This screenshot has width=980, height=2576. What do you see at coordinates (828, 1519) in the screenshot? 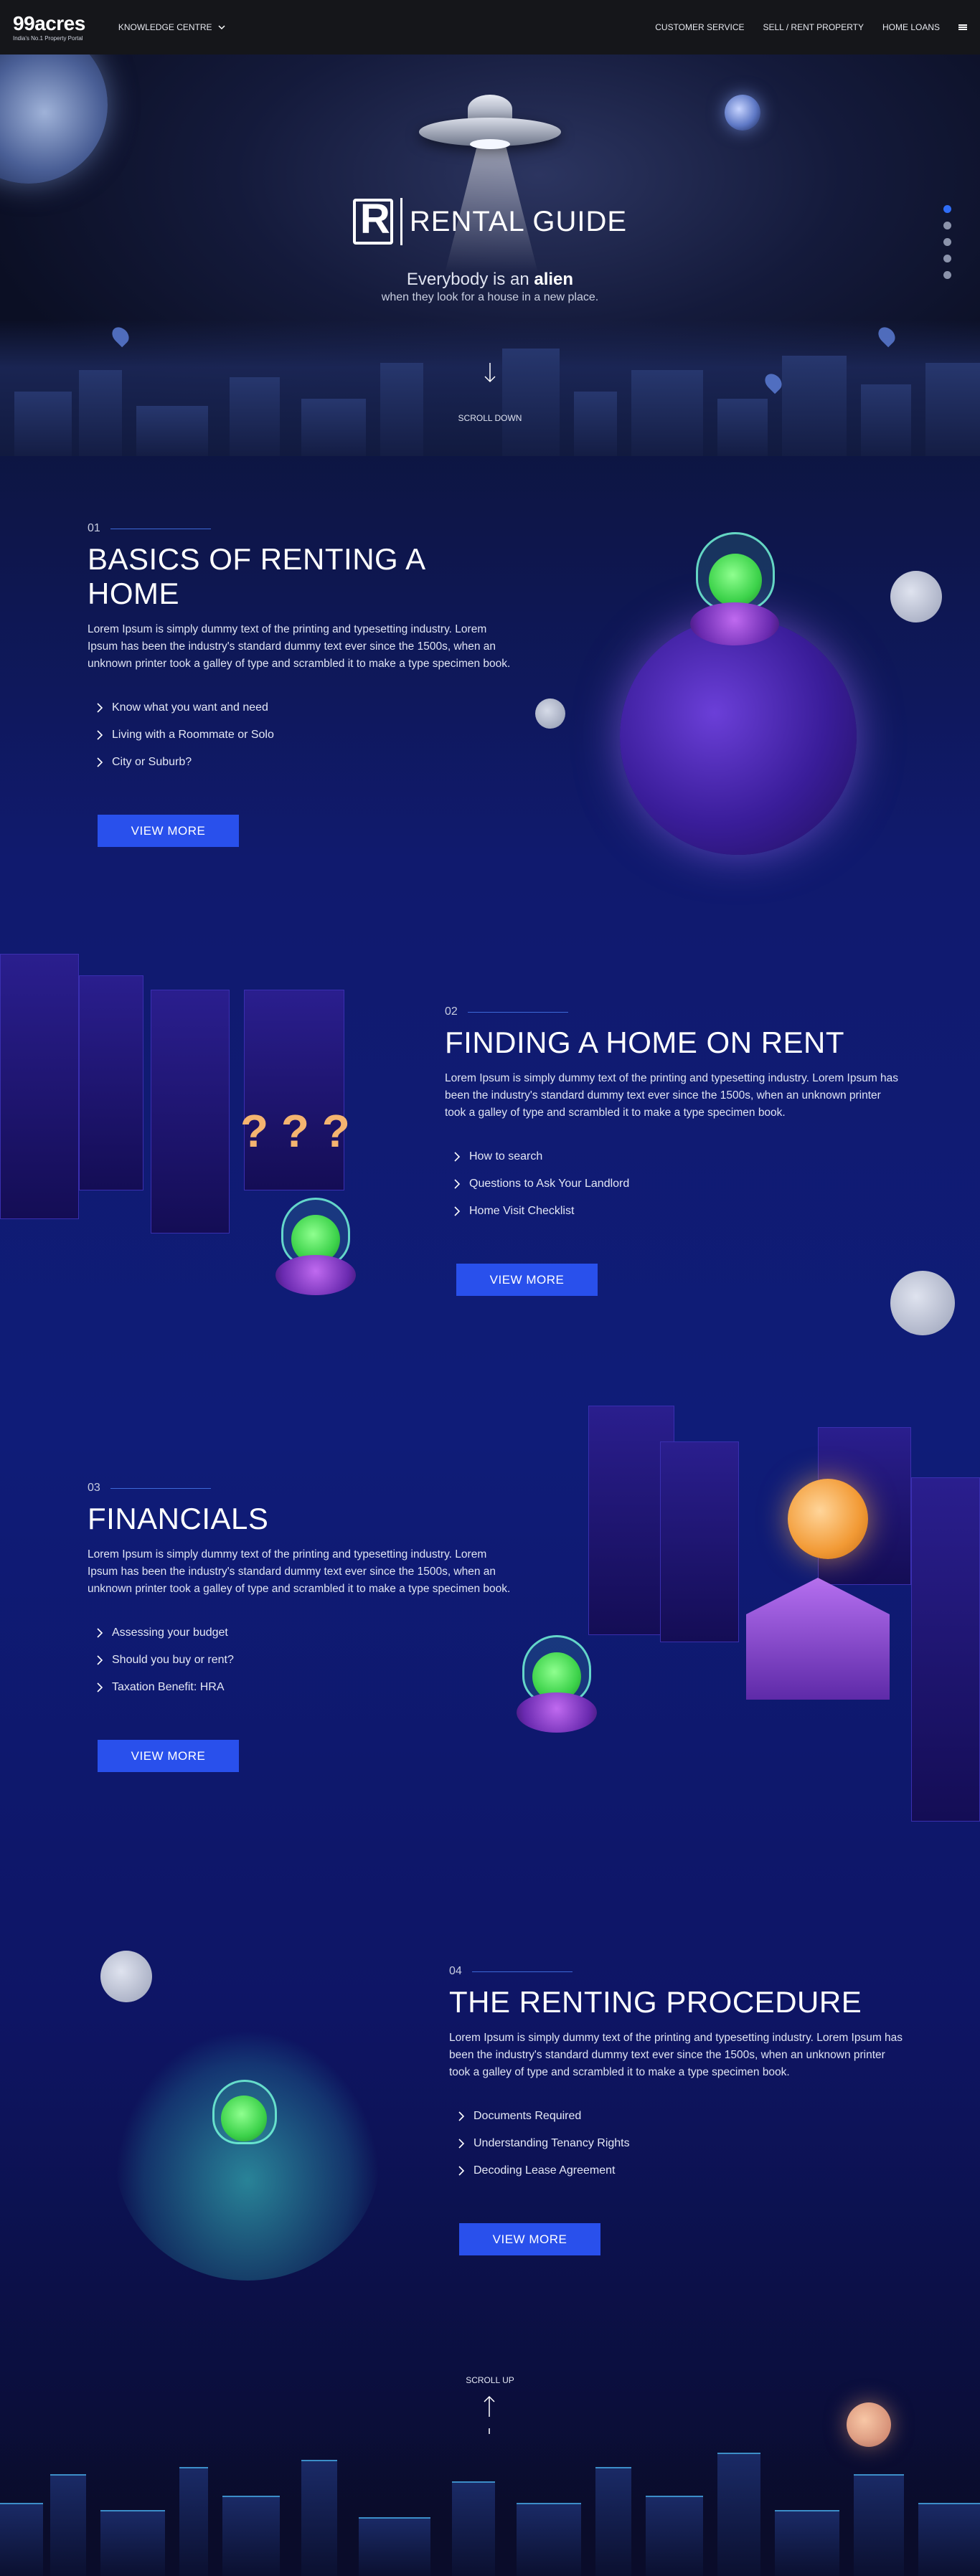
I see `gold-coin-illustration` at bounding box center [828, 1519].